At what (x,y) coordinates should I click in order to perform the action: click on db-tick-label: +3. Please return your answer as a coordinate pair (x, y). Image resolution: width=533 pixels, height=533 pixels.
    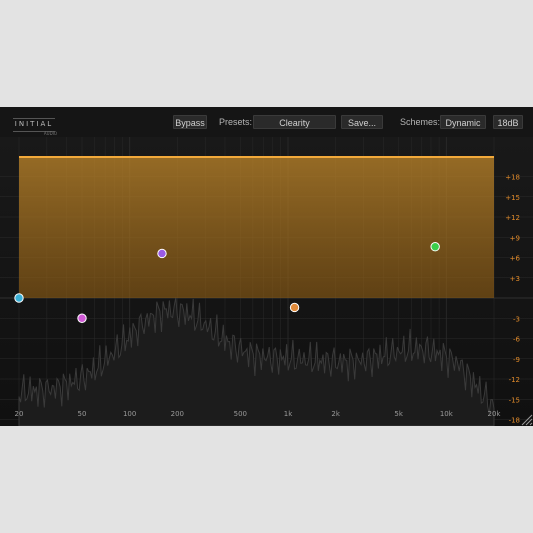
    Looking at the image, I should click on (515, 279).